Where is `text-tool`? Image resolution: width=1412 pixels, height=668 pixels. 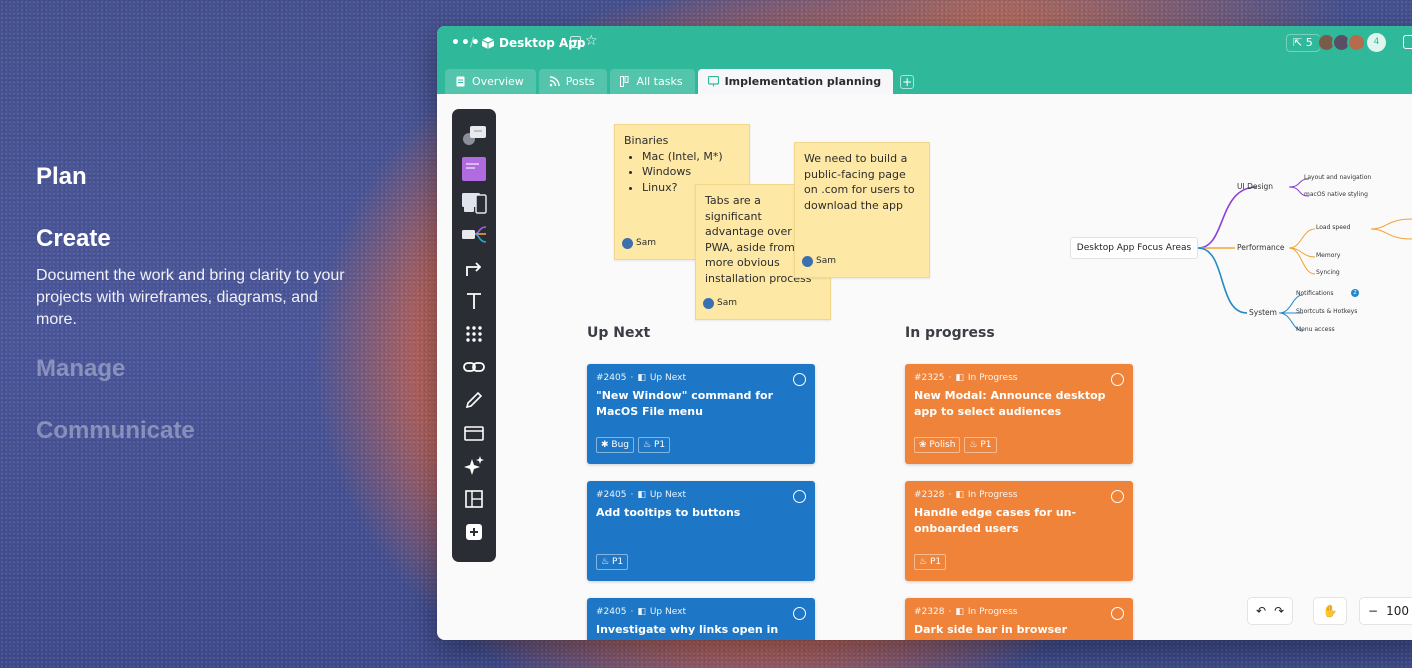 text-tool is located at coordinates (474, 300).